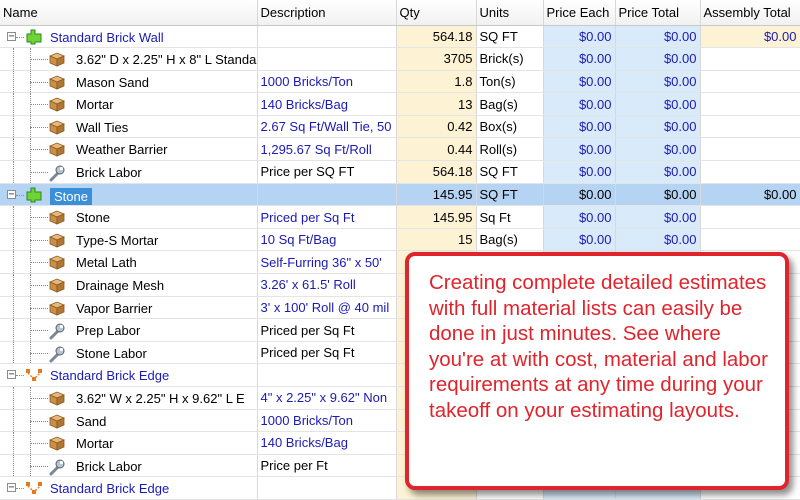 This screenshot has width=800, height=500. What do you see at coordinates (129, 240) in the screenshot?
I see `cell-name: Type-S Mortar` at bounding box center [129, 240].